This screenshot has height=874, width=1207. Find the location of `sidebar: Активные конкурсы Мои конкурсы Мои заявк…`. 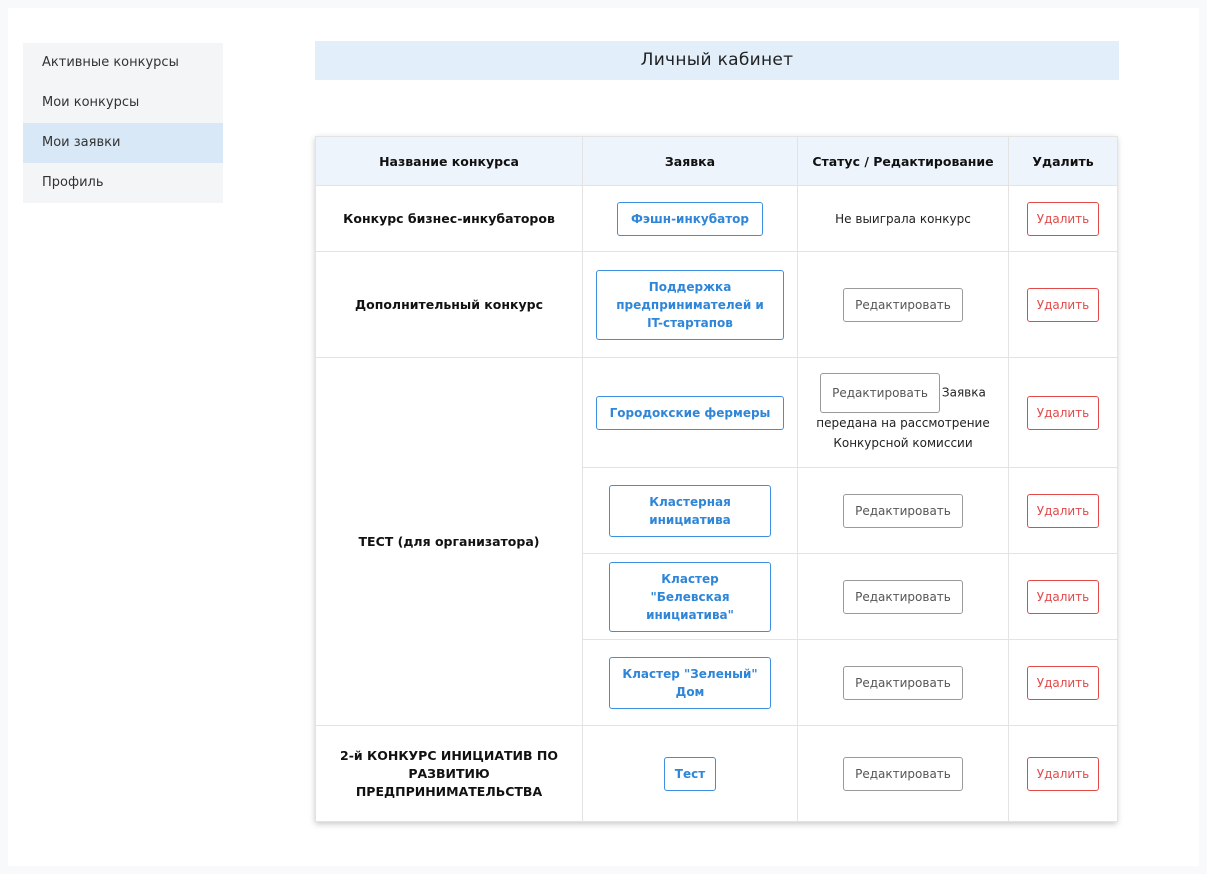

sidebar: Активные конкурсы Мои конкурсы Мои заявк… is located at coordinates (123, 123).